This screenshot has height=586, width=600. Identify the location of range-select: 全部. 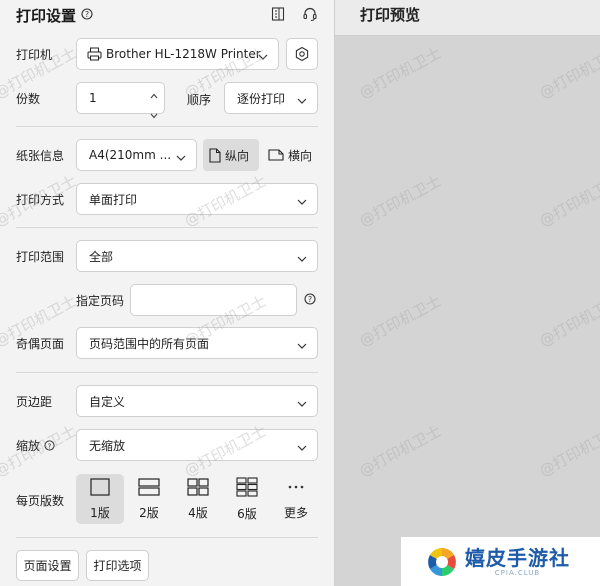
(197, 256).